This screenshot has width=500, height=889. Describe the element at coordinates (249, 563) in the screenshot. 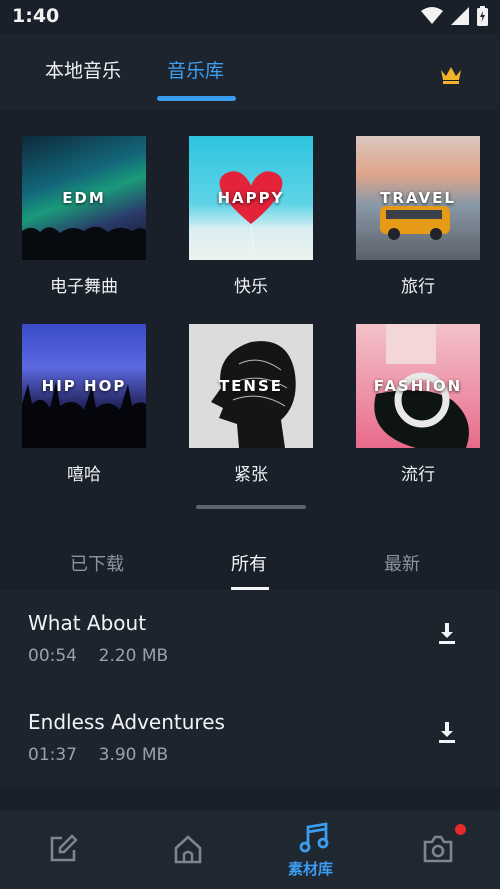

I see `tab-all: 所有` at that location.